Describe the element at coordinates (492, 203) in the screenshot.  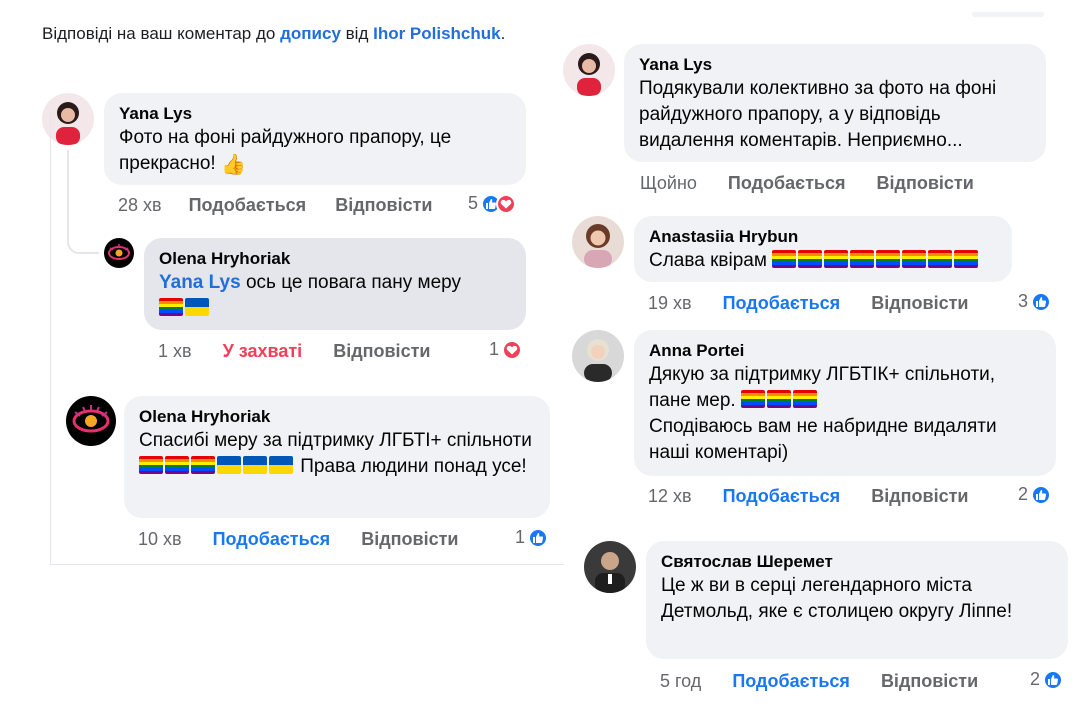
I see `reaction-summary: 5` at that location.